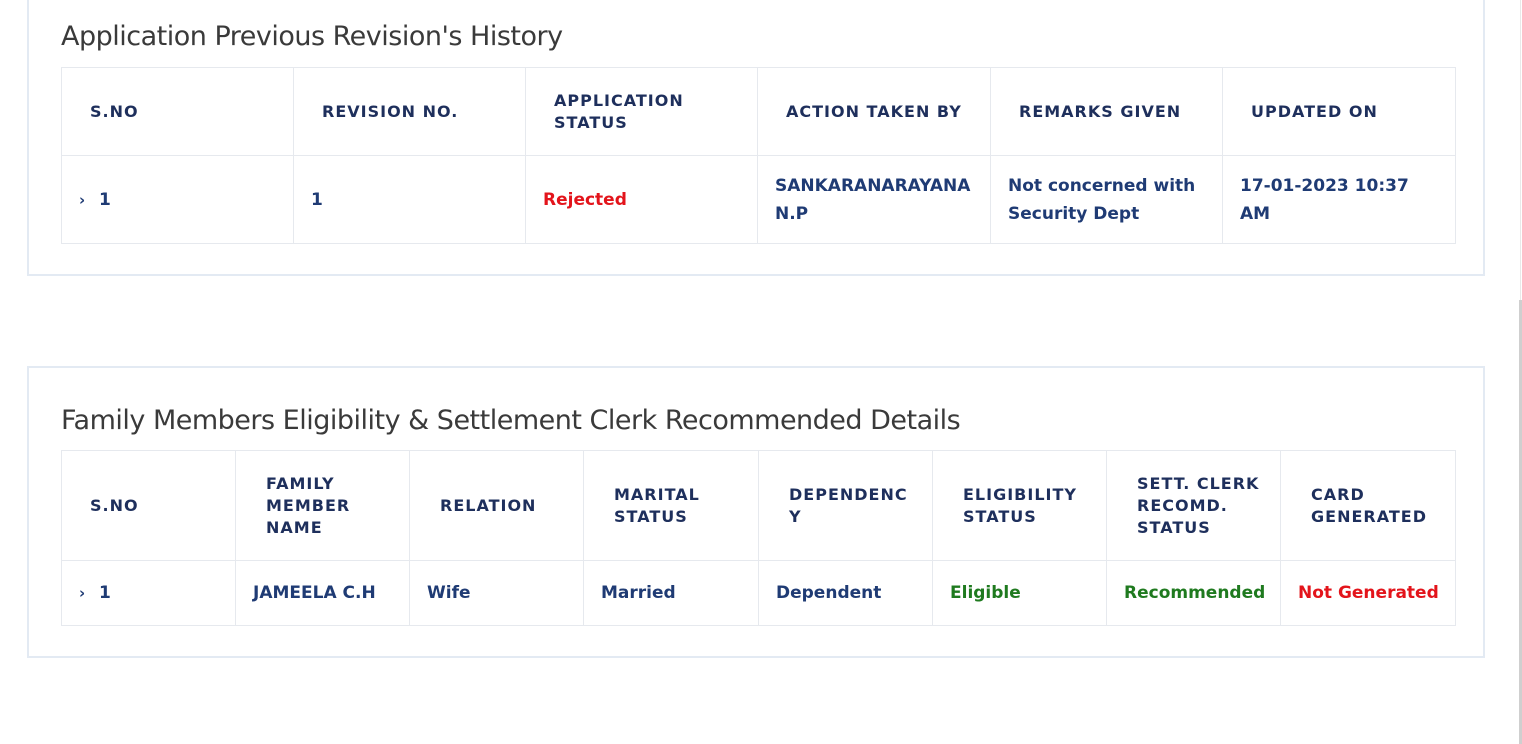 The width and height of the screenshot is (1522, 744). Describe the element at coordinates (671, 505) in the screenshot. I see `column-header-marital-status: MARITAL STATUS` at that location.